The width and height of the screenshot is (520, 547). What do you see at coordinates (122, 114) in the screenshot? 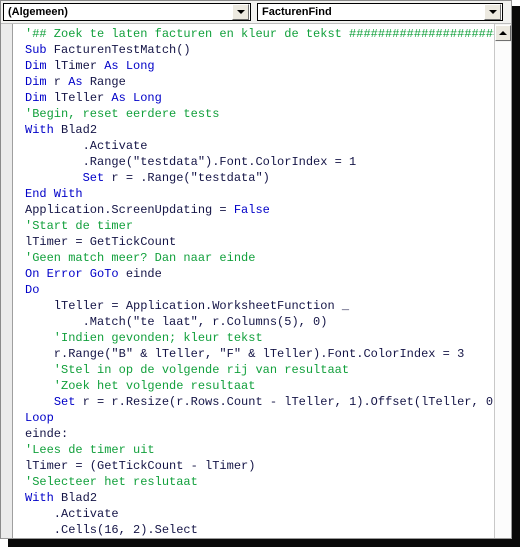
I see `code-token-comment: 'Begin, reset eerdere tests` at bounding box center [122, 114].